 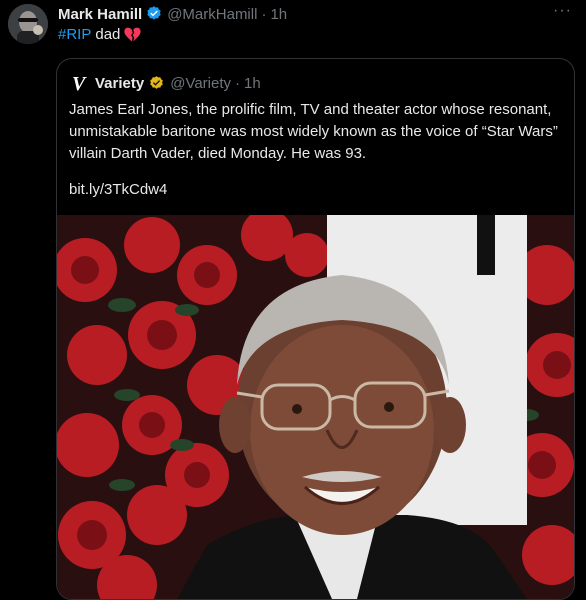 What do you see at coordinates (74, 34) in the screenshot?
I see `hashtag-link: #RIP` at bounding box center [74, 34].